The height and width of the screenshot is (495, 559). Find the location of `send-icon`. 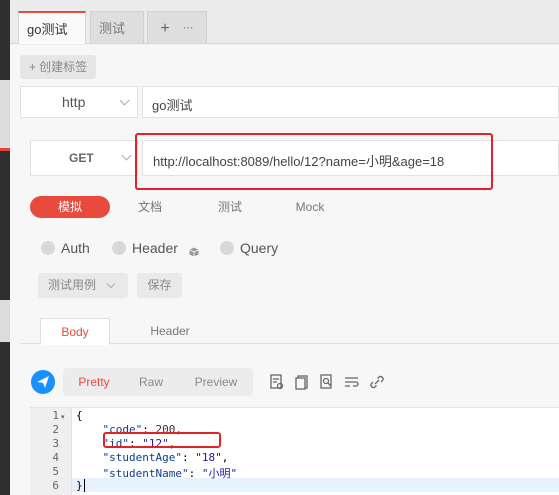

send-icon is located at coordinates (43, 382).